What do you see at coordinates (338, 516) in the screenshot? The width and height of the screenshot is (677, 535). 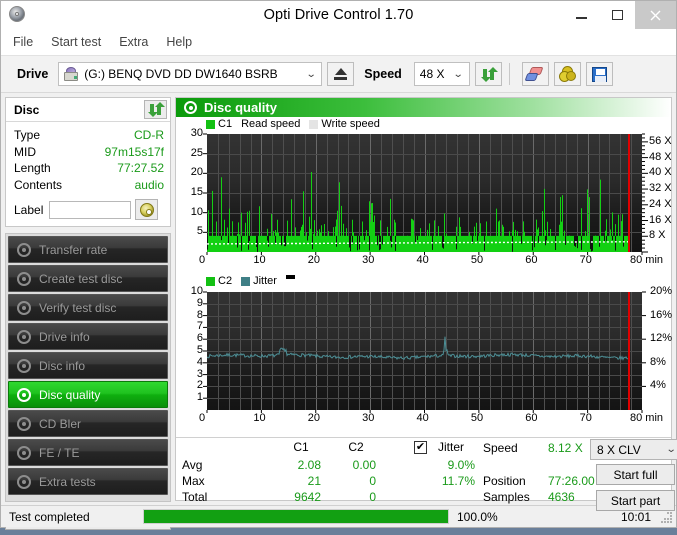 I see `status-bar: Test completed 100.0% 10:01` at bounding box center [338, 516].